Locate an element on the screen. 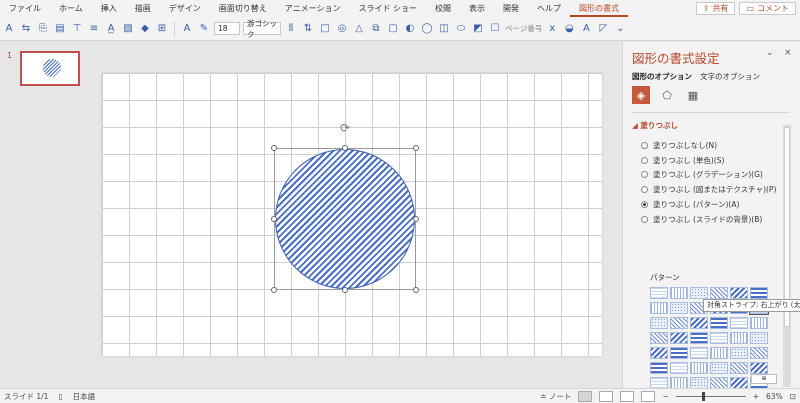  text-fill-icon: A̲ is located at coordinates (111, 29).